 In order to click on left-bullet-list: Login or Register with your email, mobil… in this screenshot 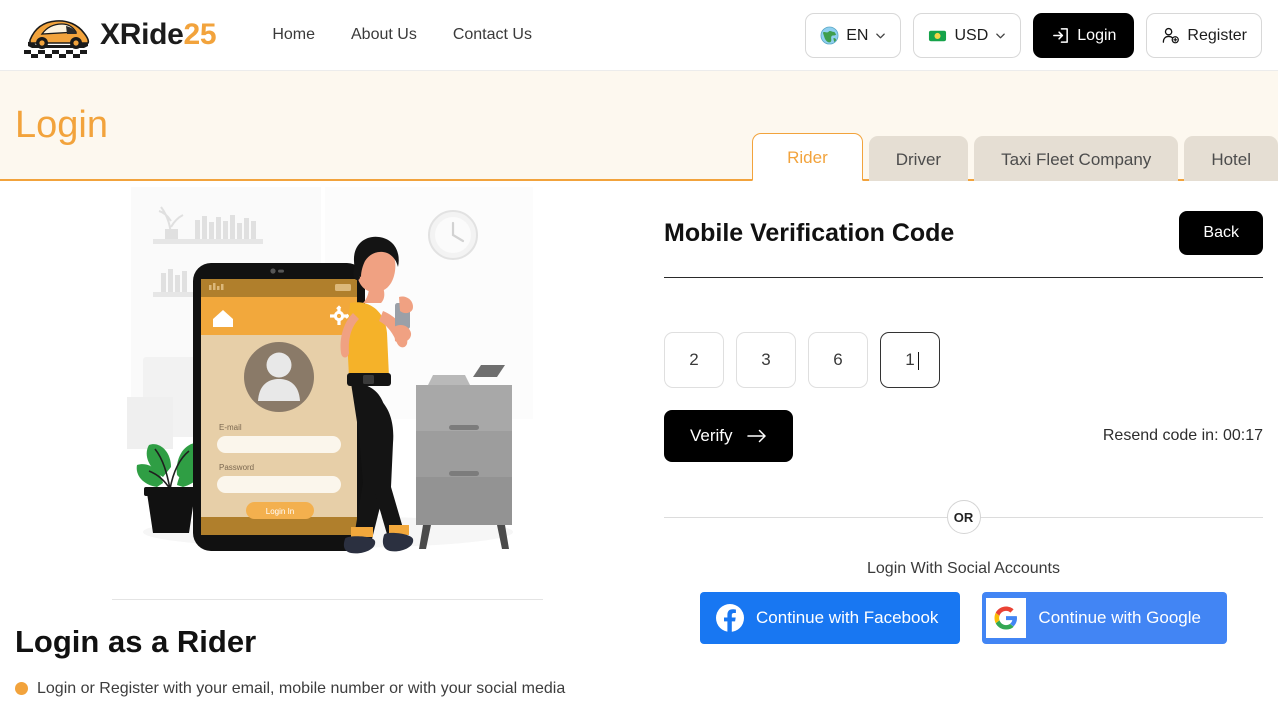, I will do `click(335, 689)`.